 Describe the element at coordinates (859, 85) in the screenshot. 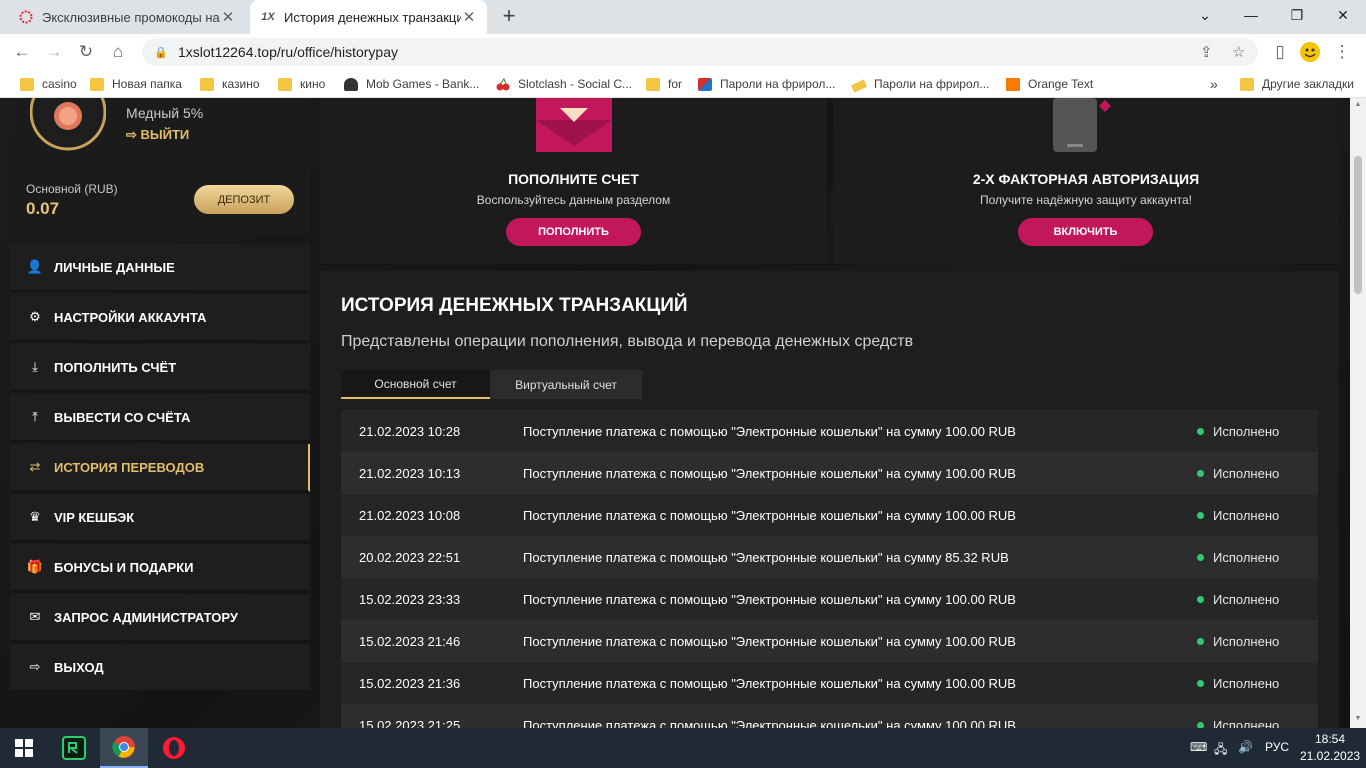

I see `ticket-icon` at that location.